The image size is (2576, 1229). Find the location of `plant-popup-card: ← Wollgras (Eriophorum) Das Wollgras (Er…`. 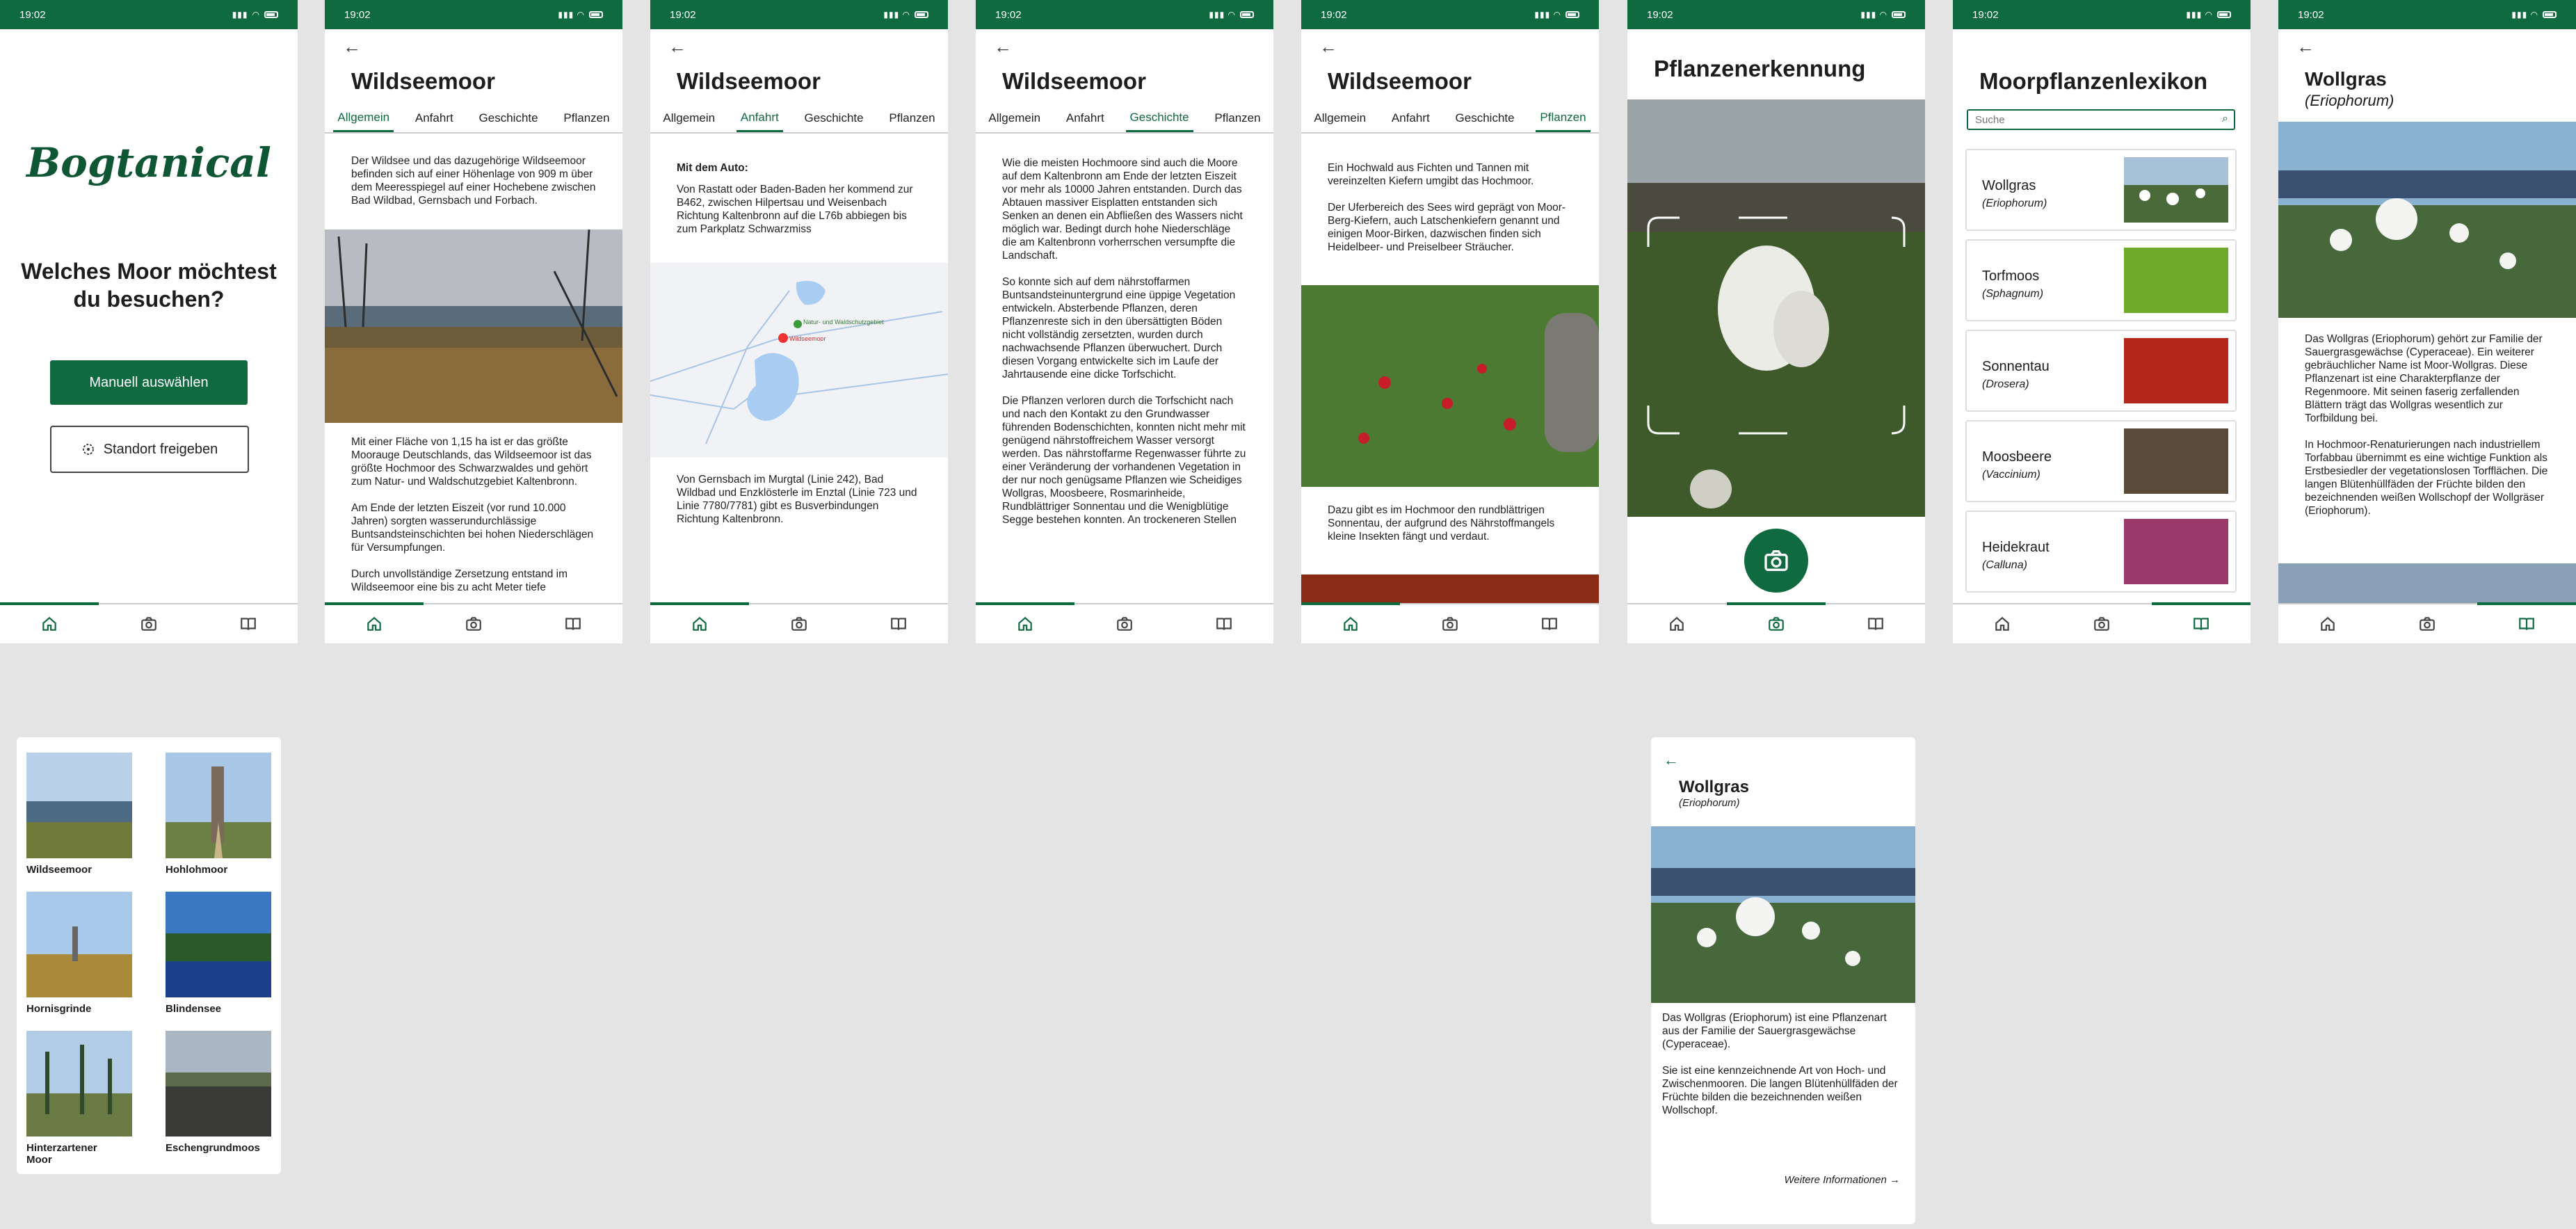

plant-popup-card: ← Wollgras (Eriophorum) Das Wollgras (Er… is located at coordinates (1783, 980).